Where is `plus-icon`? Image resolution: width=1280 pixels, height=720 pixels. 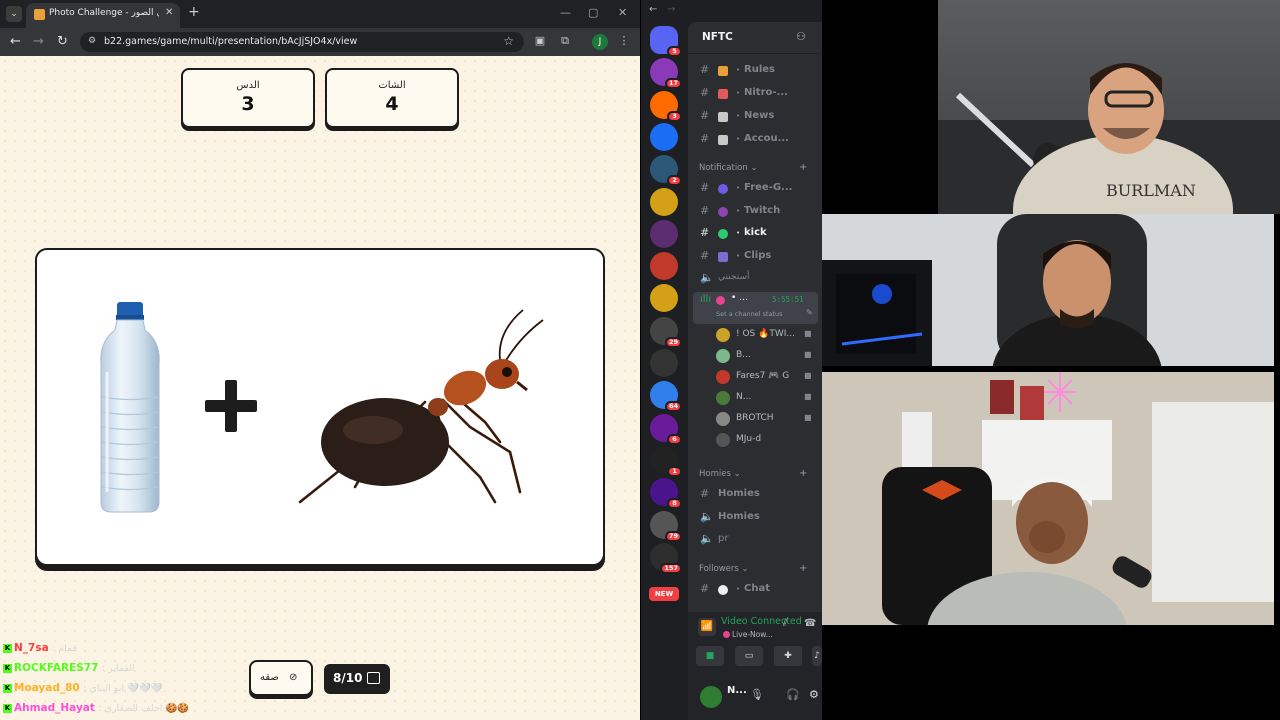 plus-icon is located at coordinates (231, 406).